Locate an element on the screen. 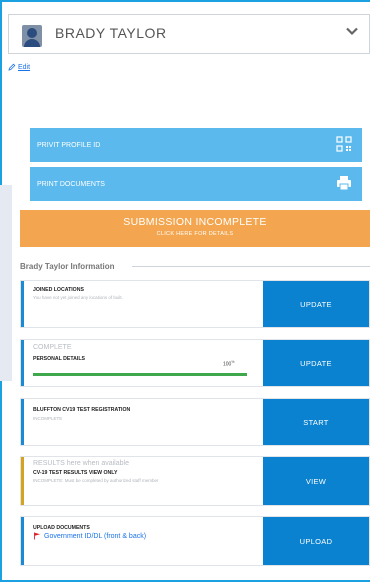  flag-icon is located at coordinates (37, 536).